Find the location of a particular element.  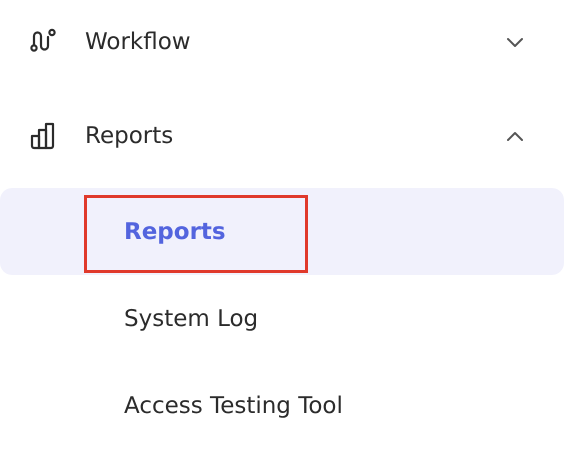

menu-label: Reports is located at coordinates (129, 136).